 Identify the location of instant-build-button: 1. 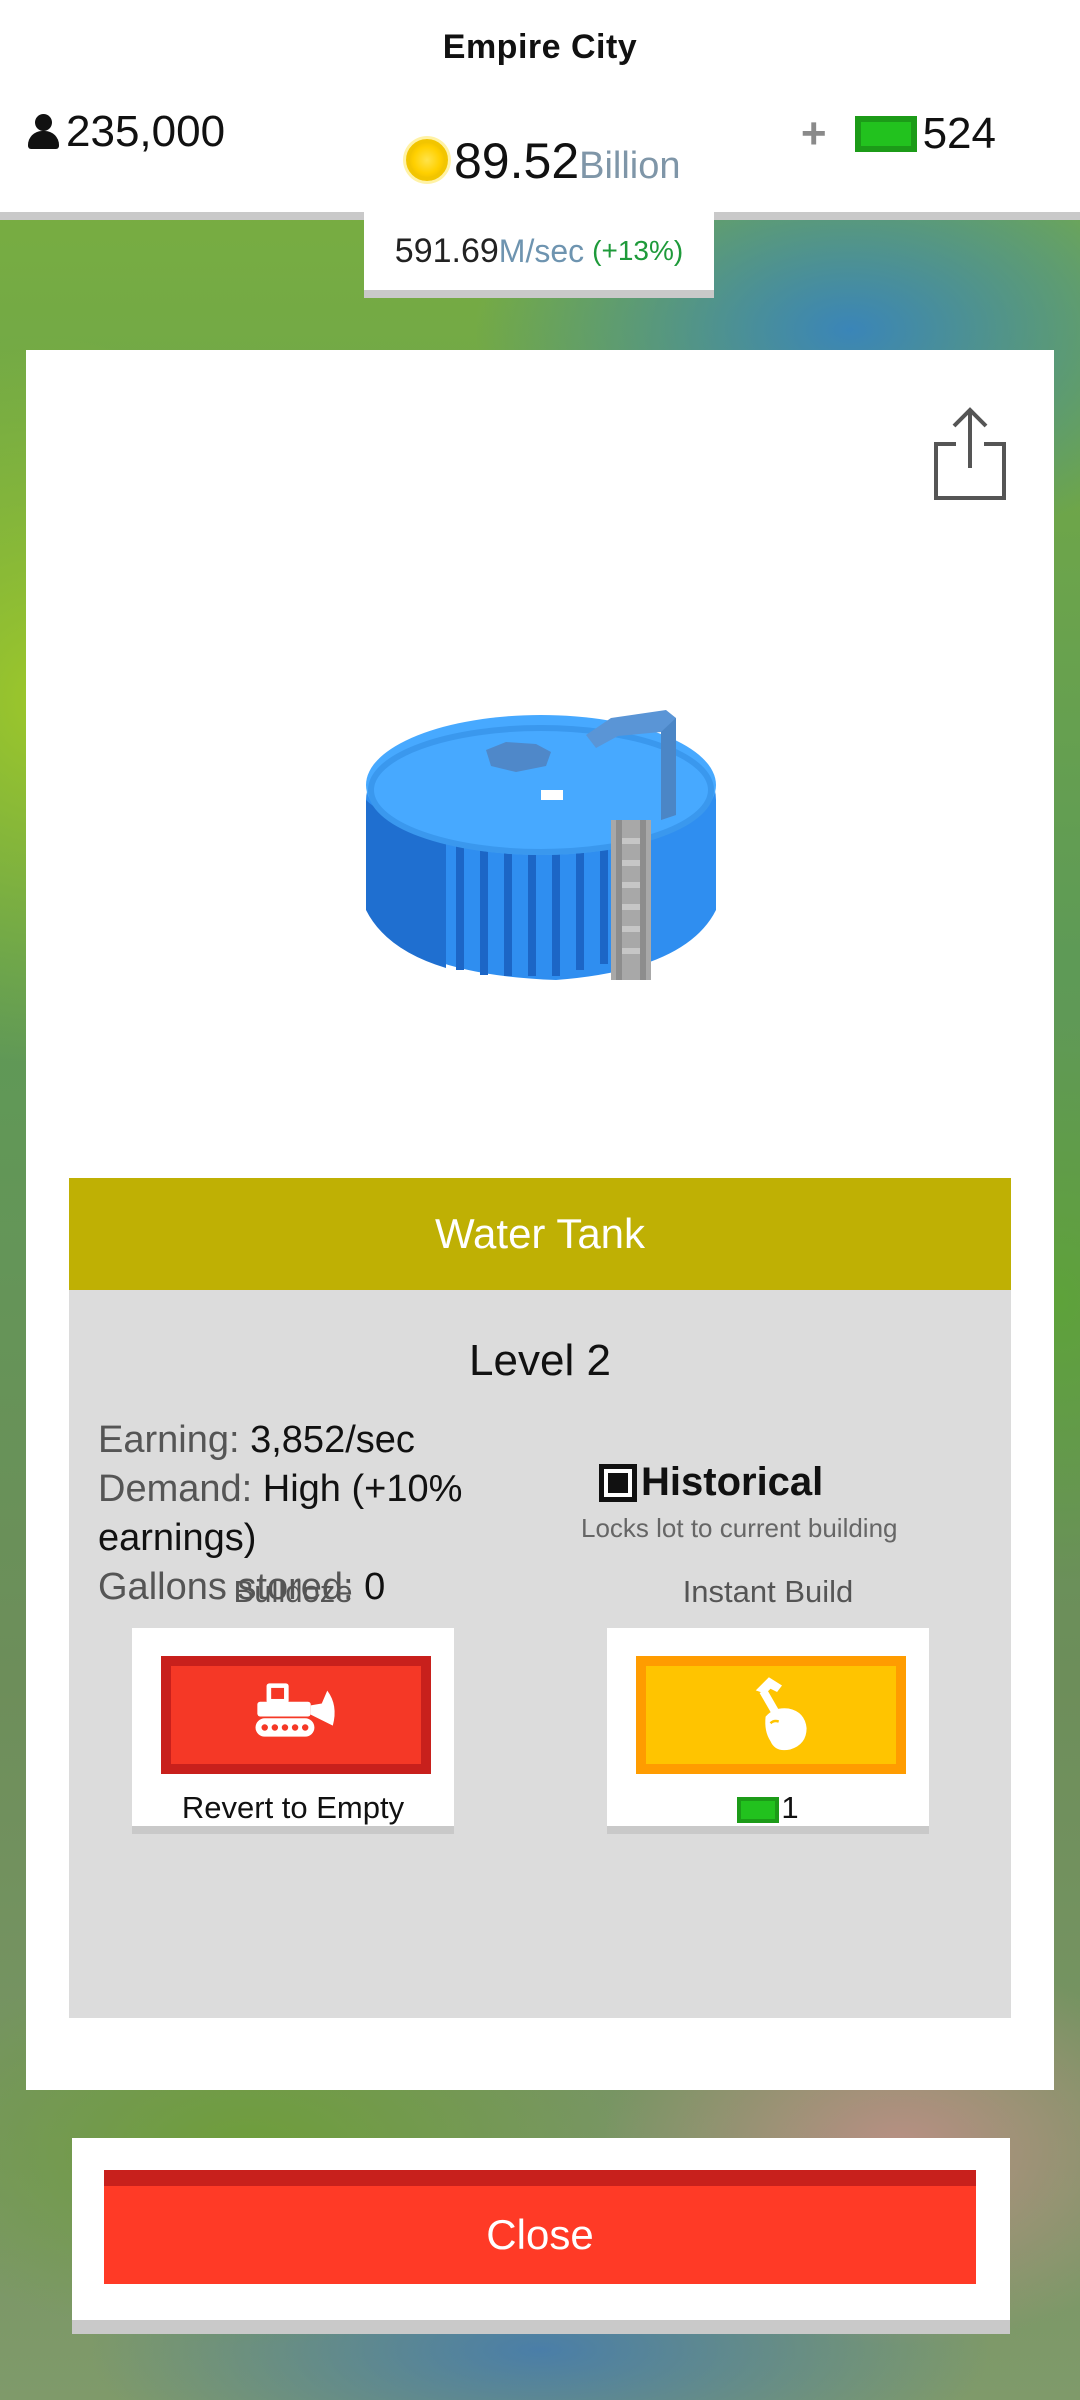
(768, 1731).